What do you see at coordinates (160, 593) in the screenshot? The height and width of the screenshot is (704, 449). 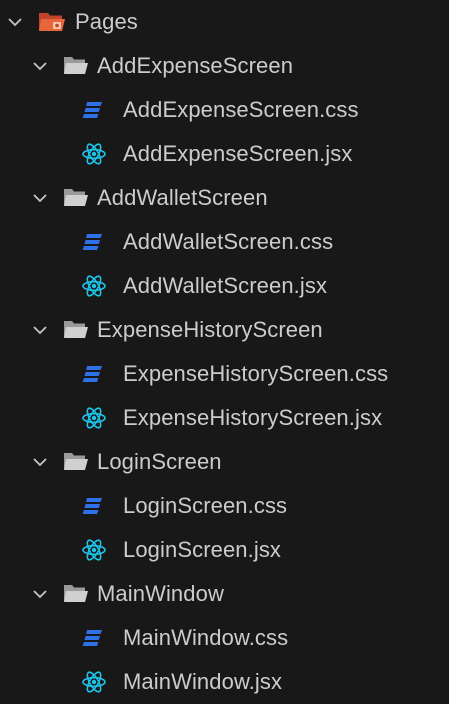 I see `tree-item-label: MainWindow` at bounding box center [160, 593].